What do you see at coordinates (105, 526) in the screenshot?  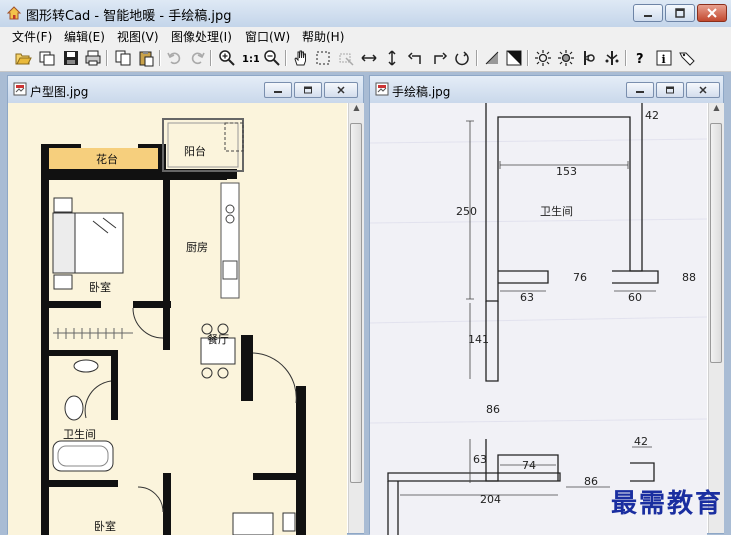 I see `room-label-bedroom-2: 卧室` at bounding box center [105, 526].